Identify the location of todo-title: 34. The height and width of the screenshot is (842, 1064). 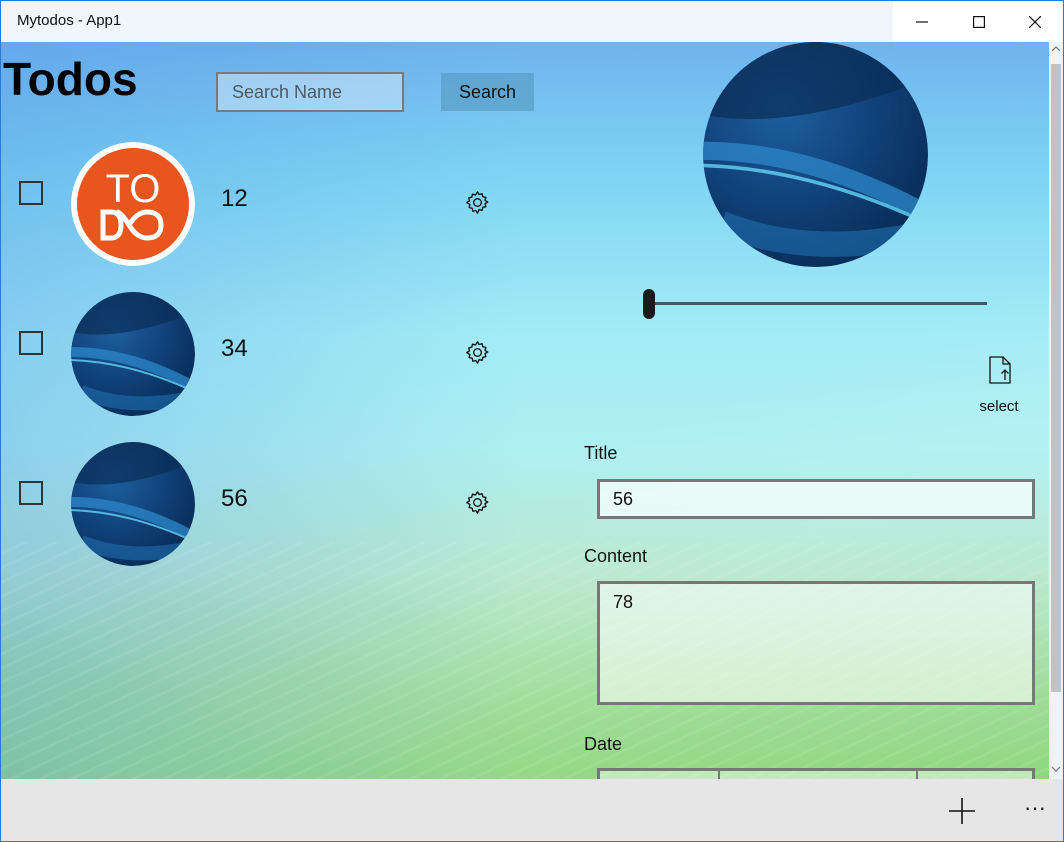
(234, 348).